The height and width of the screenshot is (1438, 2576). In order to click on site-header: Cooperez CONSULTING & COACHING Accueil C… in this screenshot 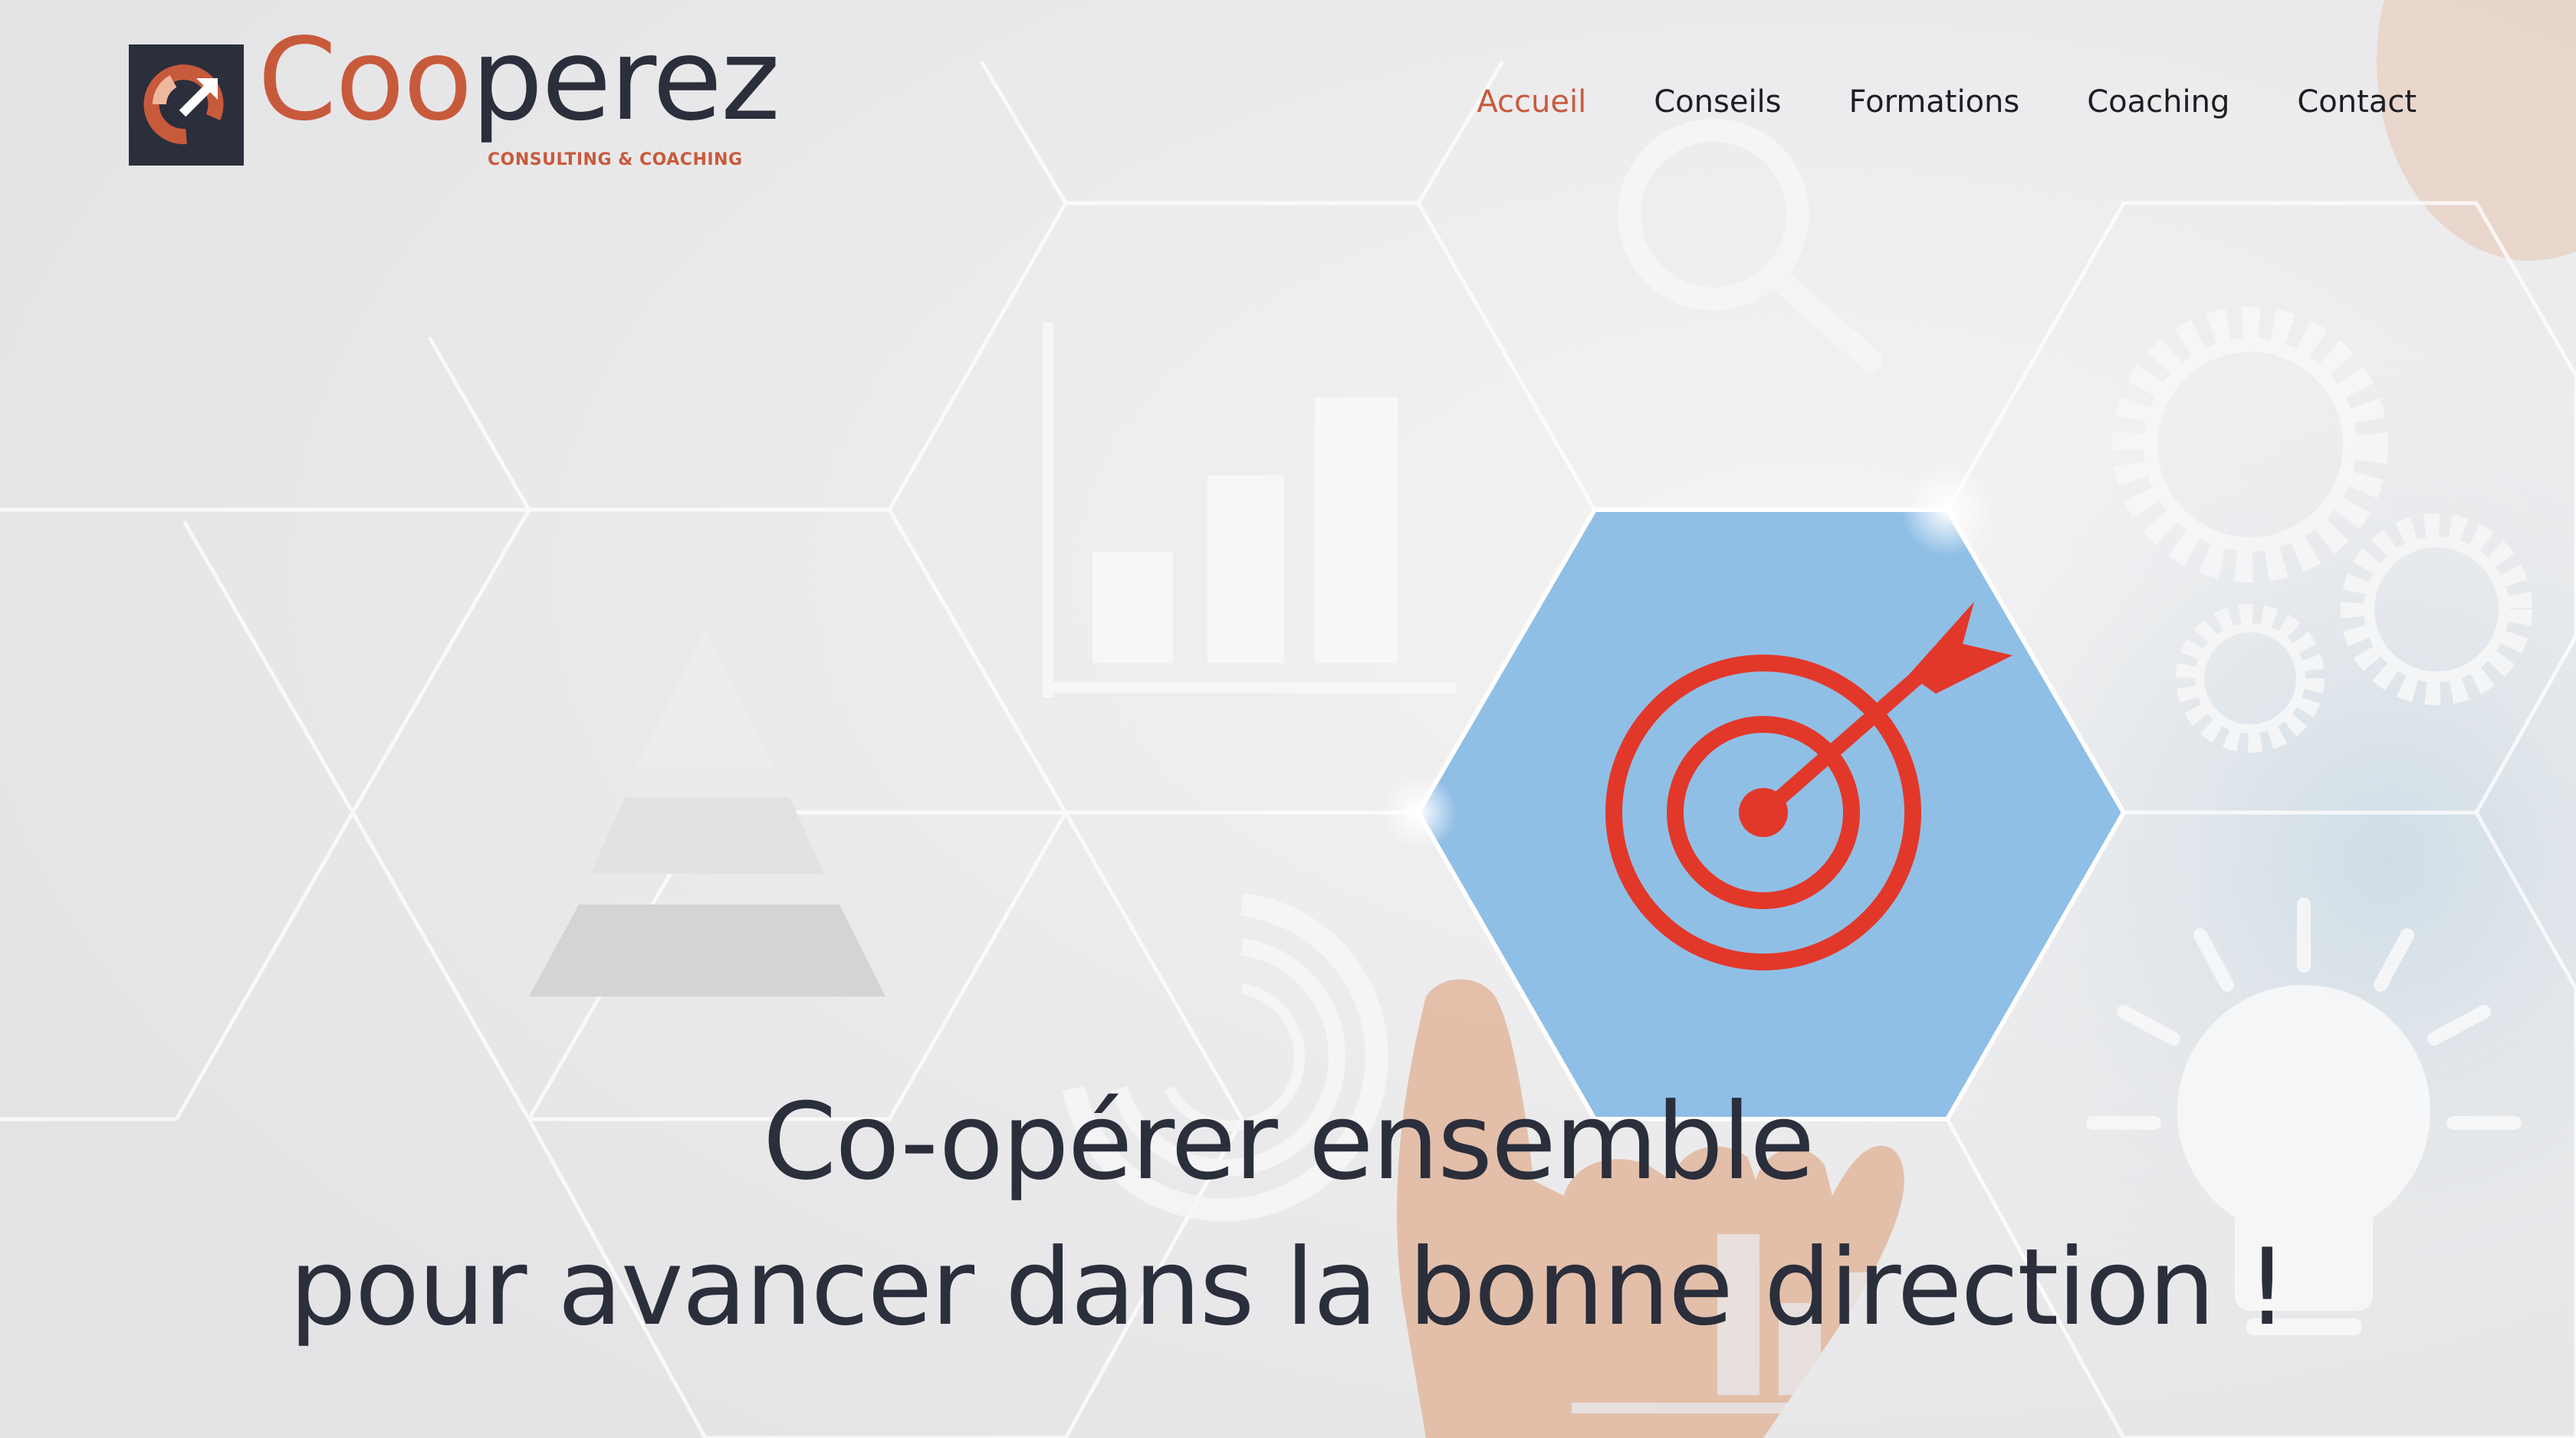, I will do `click(1288, 88)`.